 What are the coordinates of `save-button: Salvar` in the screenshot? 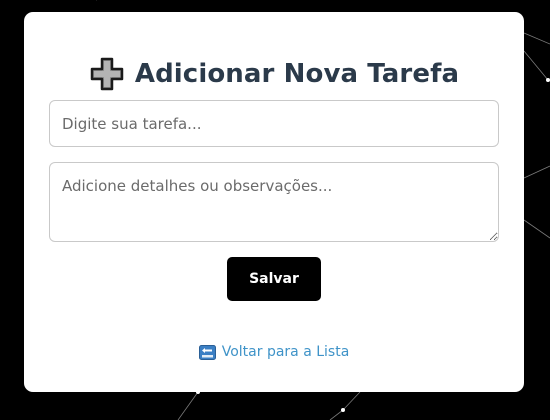 It's located at (274, 279).